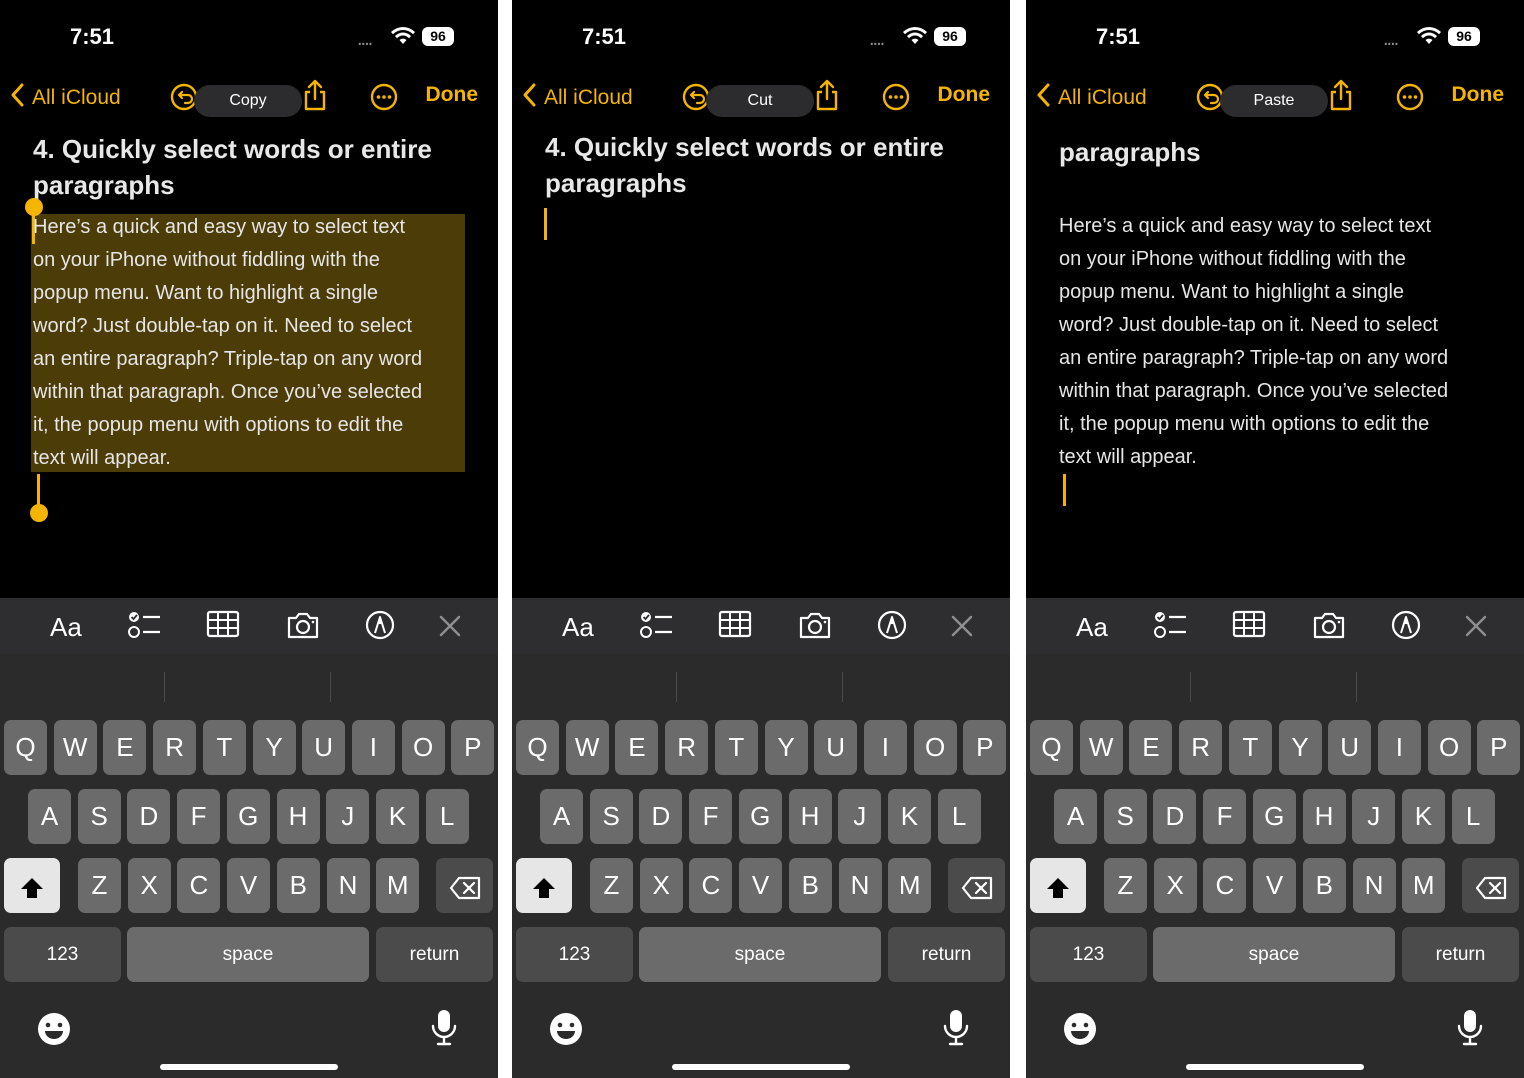 The image size is (1524, 1078). I want to click on key-g: G, so click(760, 816).